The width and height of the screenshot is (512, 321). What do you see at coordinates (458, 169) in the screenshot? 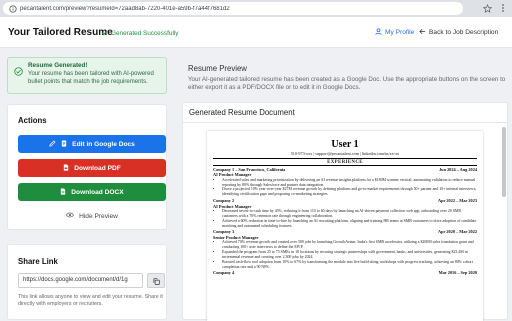
I see `job-dates: Jun 2024 – Aug 2024` at bounding box center [458, 169].